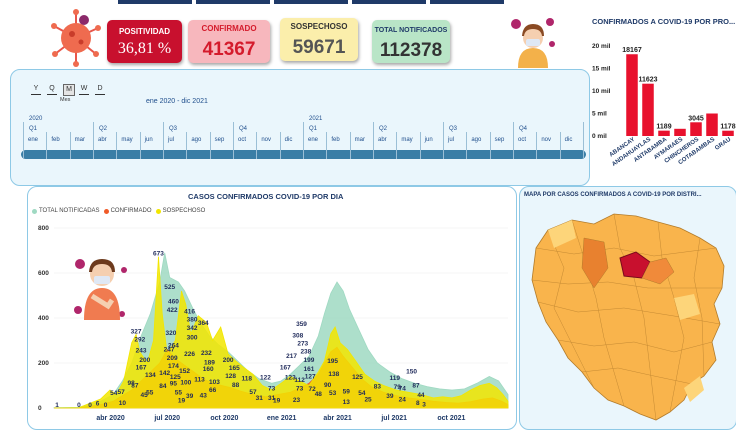 Image resolution: width=736 pixels, height=431 pixels. What do you see at coordinates (247, 378) in the screenshot?
I see `data-label: 118` at bounding box center [247, 378].